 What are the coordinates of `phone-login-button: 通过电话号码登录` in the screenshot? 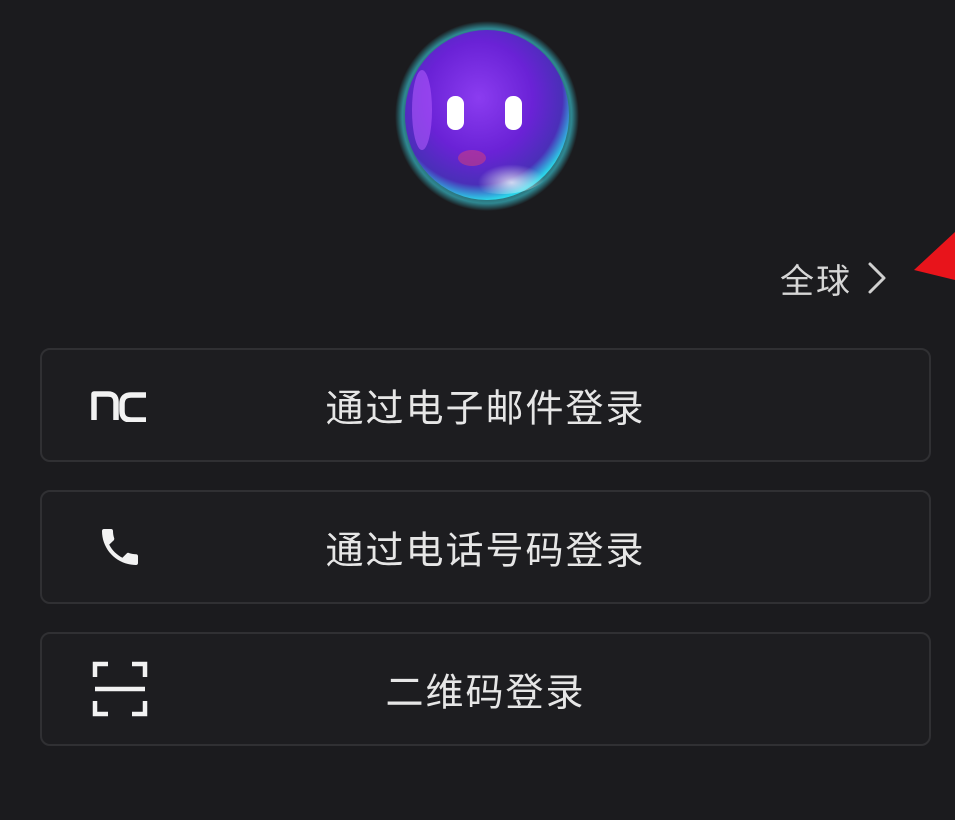 It's located at (485, 547).